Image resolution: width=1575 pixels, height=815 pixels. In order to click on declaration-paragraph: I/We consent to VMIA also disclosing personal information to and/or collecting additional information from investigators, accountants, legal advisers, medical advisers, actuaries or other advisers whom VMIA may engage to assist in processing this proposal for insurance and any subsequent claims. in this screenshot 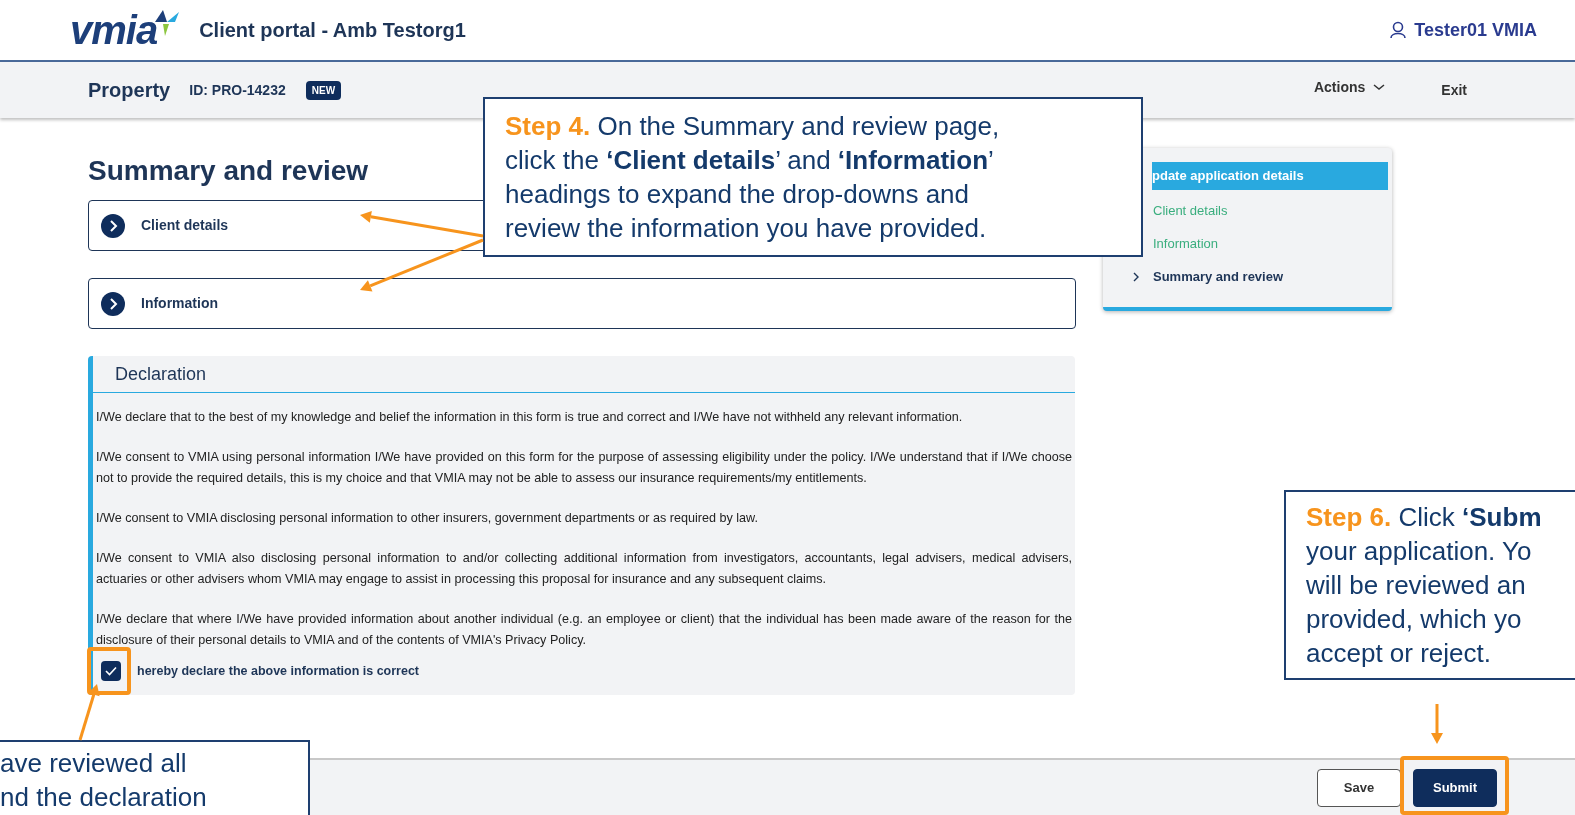, I will do `click(584, 569)`.